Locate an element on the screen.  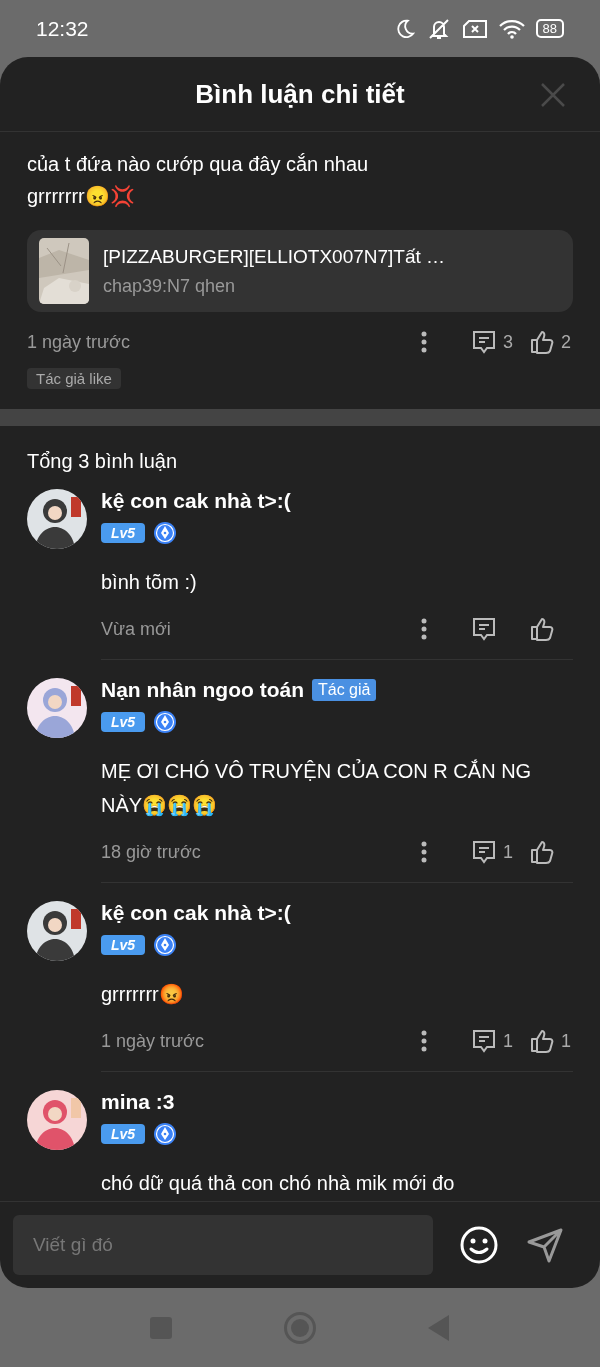
user-name: Nạn nhân ngoo toán is located at coordinates (202, 690).